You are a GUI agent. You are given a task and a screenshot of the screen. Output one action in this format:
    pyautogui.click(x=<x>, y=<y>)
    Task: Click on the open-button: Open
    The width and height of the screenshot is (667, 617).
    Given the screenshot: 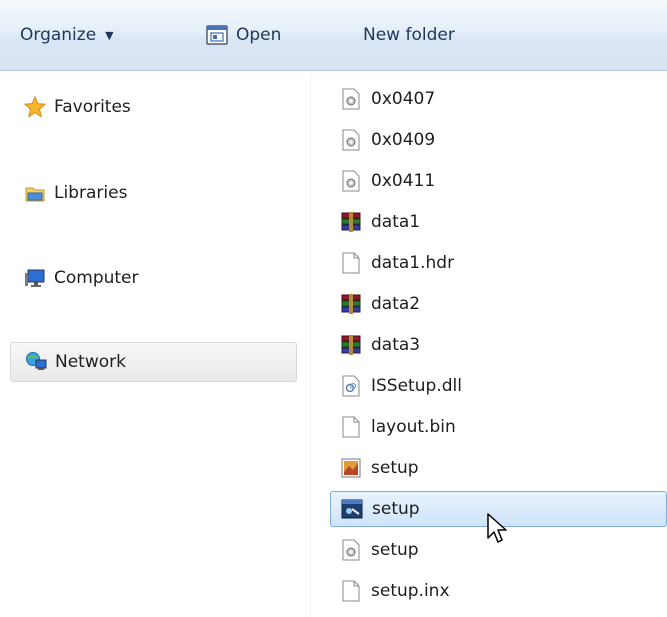 What is the action you would take?
    pyautogui.click(x=243, y=35)
    